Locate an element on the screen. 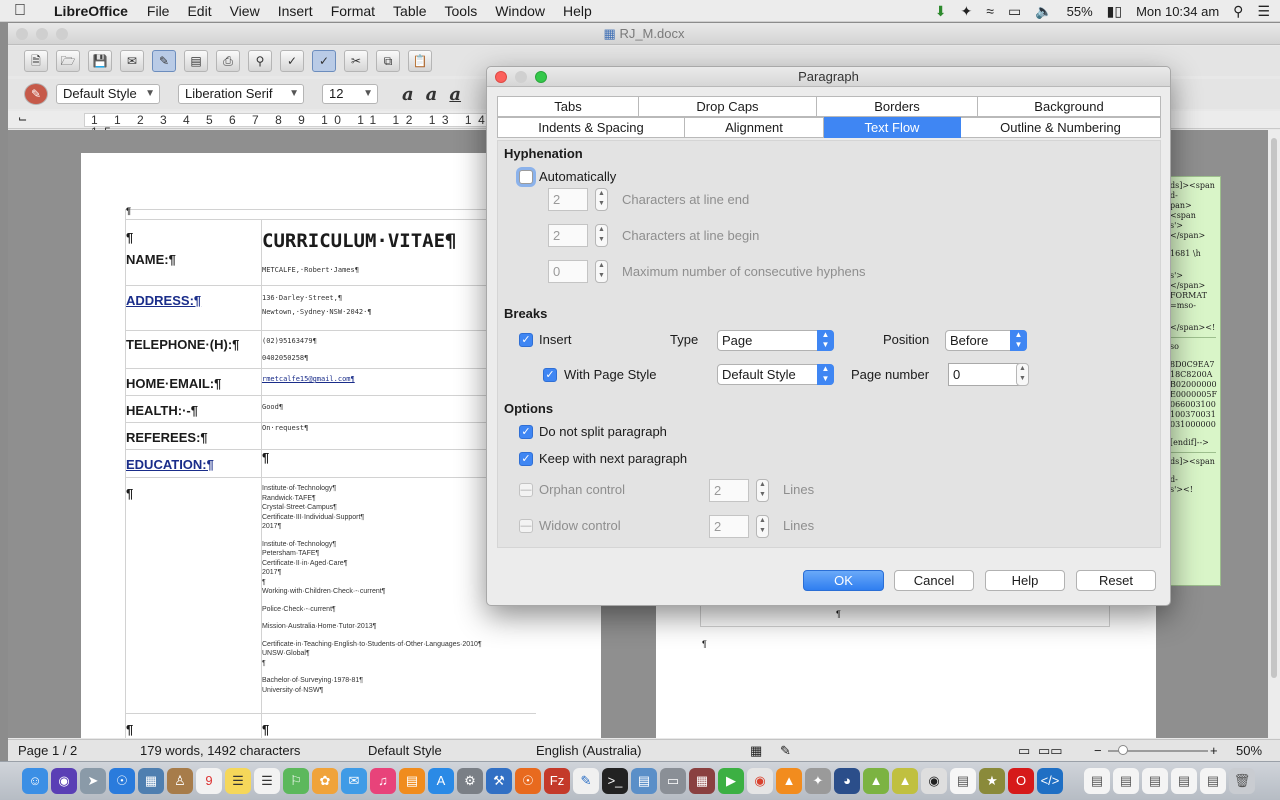  speedtest-icon: ◕ is located at coordinates (847, 781).